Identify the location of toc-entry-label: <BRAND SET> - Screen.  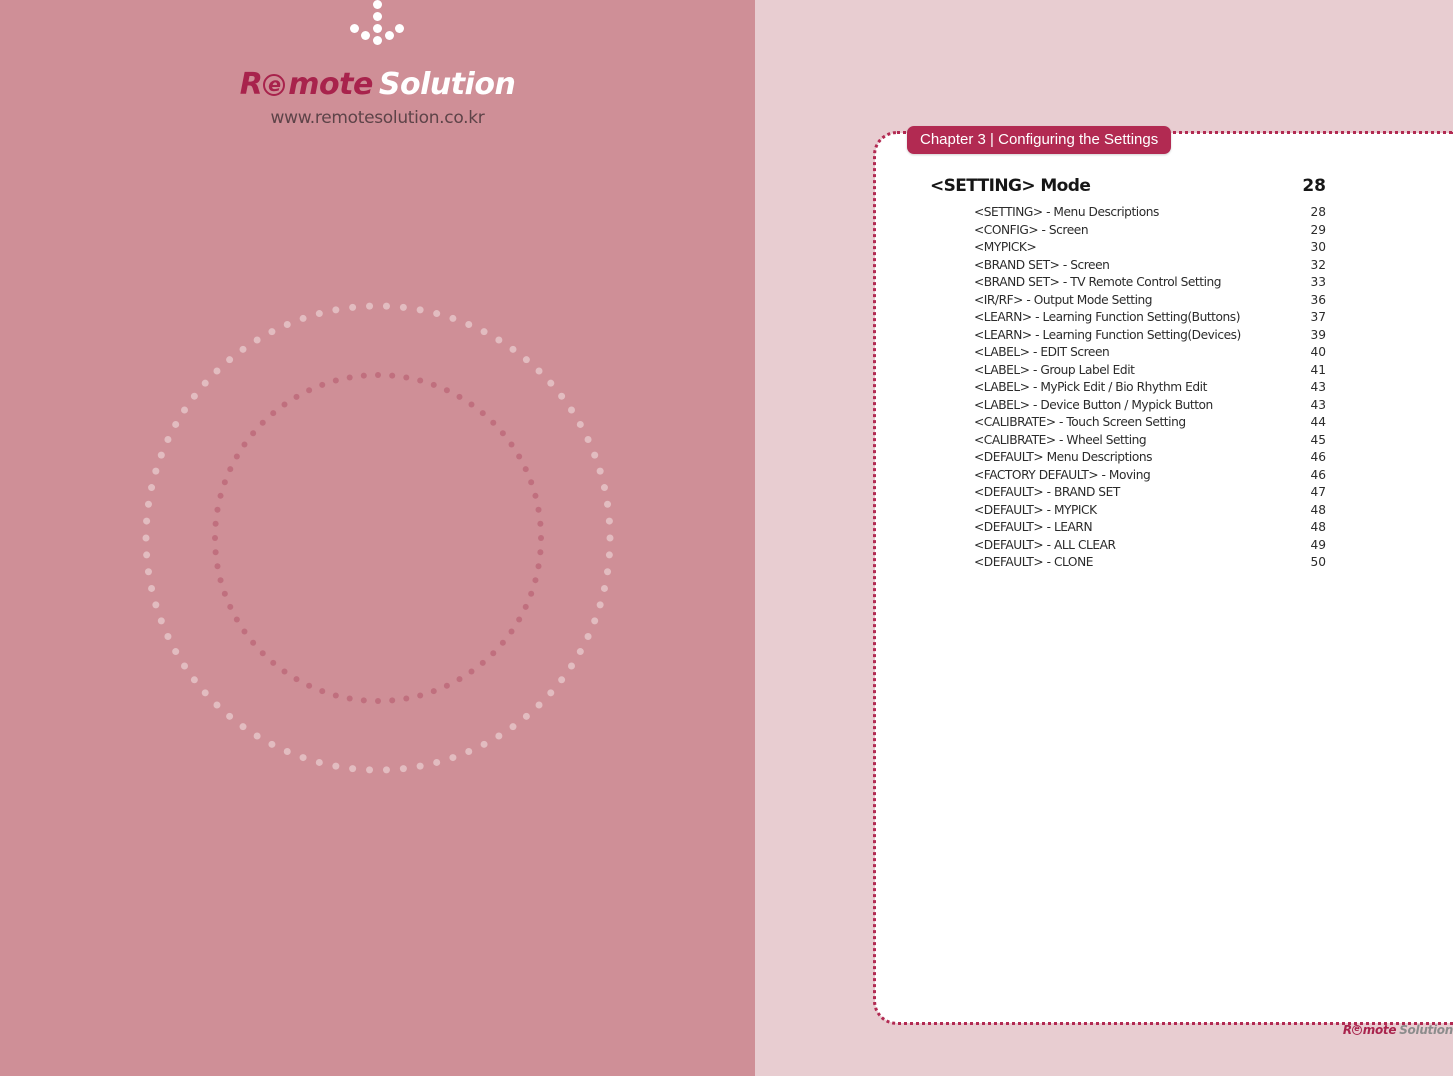
(1042, 264).